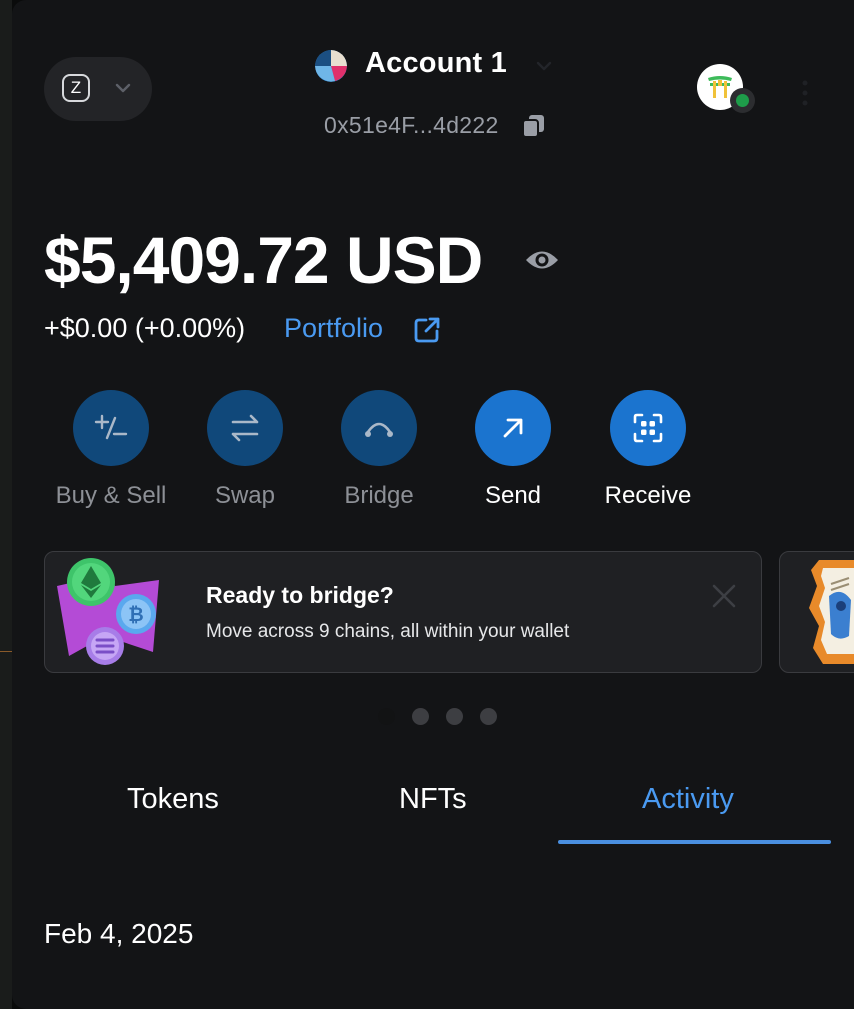  What do you see at coordinates (648, 495) in the screenshot?
I see `receive-label: Receive` at bounding box center [648, 495].